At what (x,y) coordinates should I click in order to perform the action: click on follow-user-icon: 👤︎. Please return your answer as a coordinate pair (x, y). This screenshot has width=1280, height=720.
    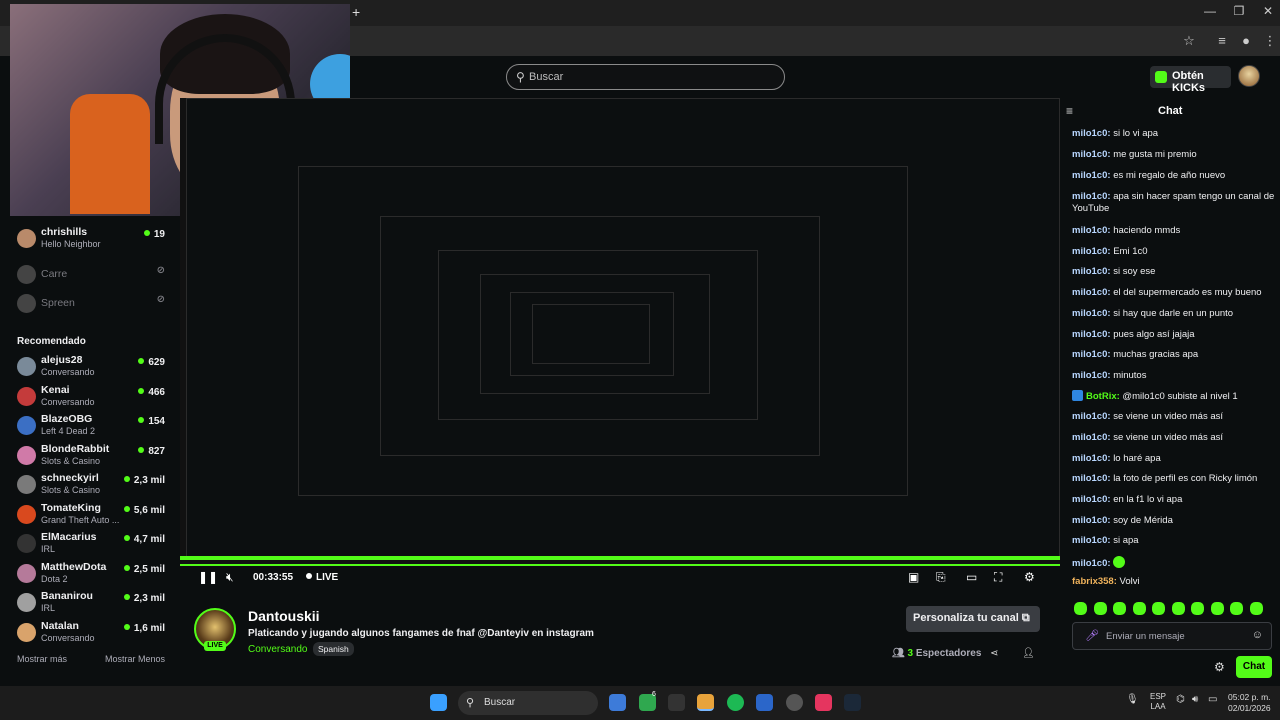
    Looking at the image, I should click on (1028, 653).